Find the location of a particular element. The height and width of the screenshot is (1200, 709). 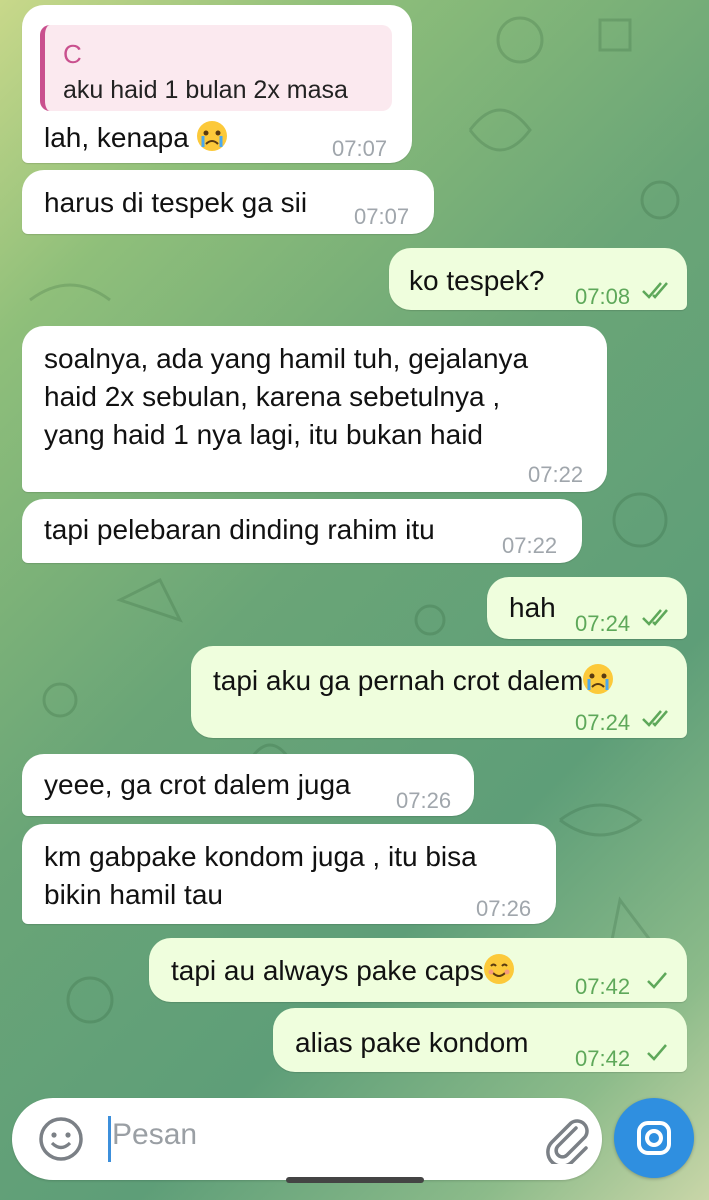

reply-sender-name: C is located at coordinates (72, 54).